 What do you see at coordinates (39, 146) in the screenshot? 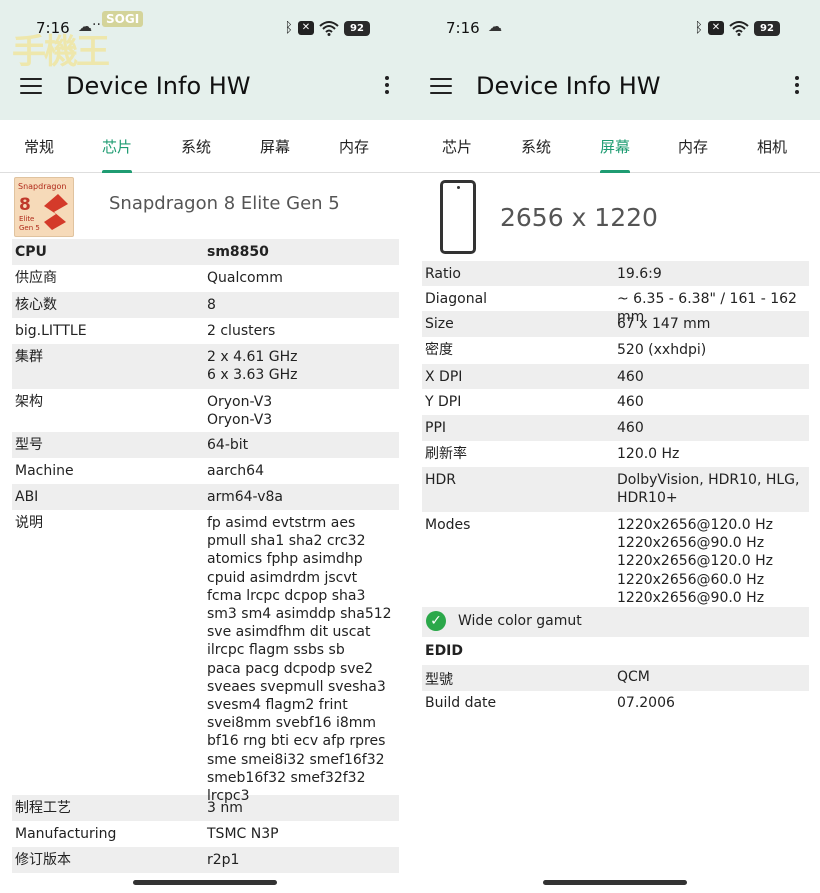
I see `tab-general: 常规` at bounding box center [39, 146].